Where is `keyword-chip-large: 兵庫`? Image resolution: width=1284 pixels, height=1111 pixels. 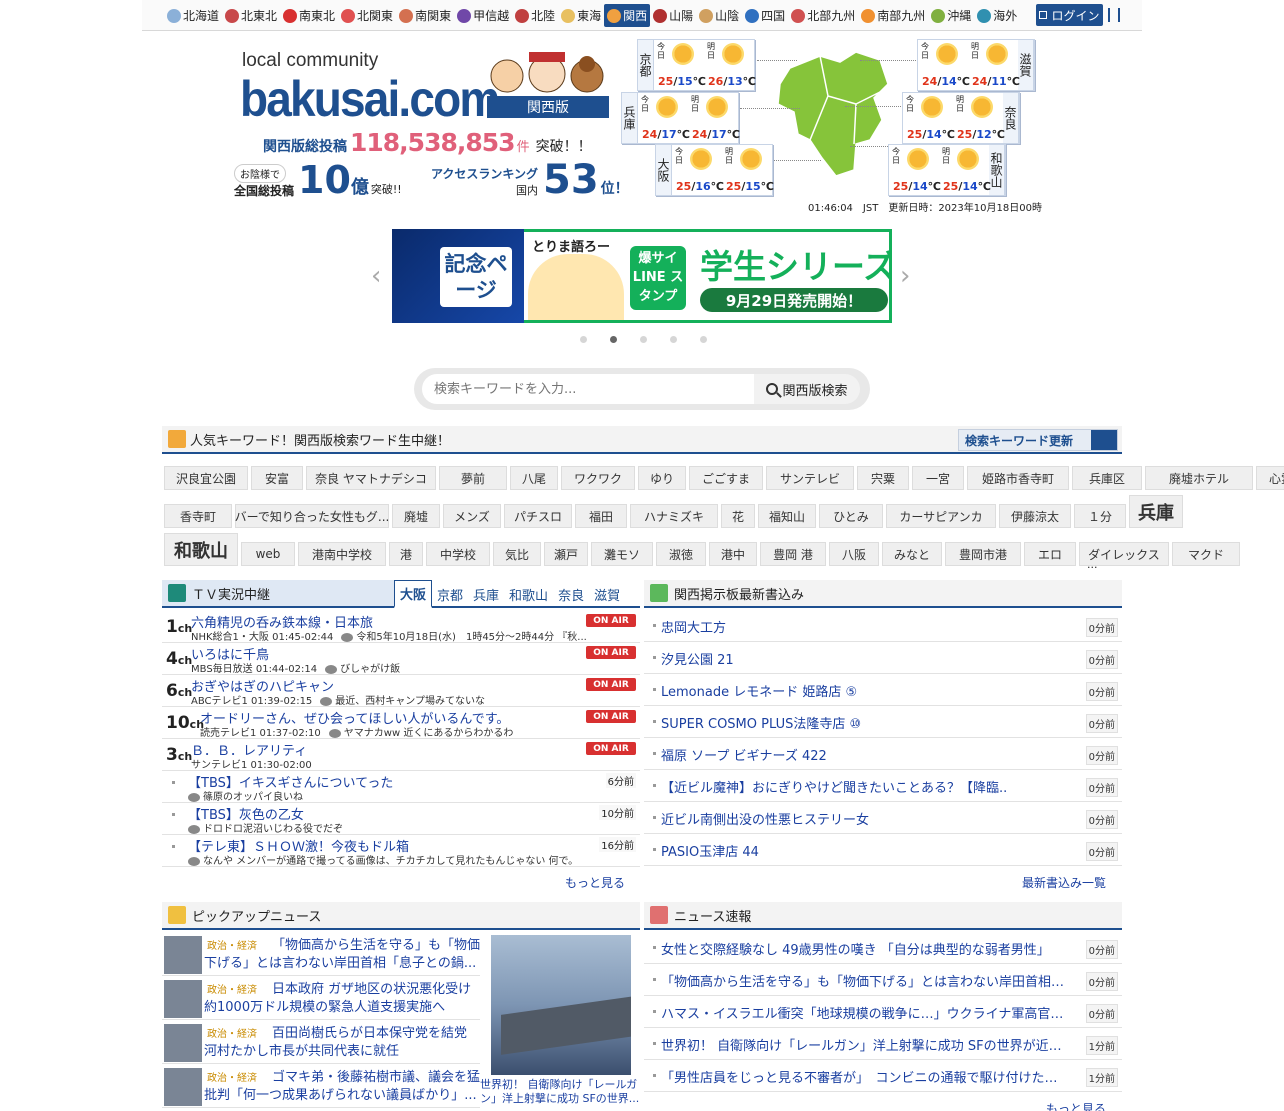
keyword-chip-large: 兵庫 is located at coordinates (1156, 511).